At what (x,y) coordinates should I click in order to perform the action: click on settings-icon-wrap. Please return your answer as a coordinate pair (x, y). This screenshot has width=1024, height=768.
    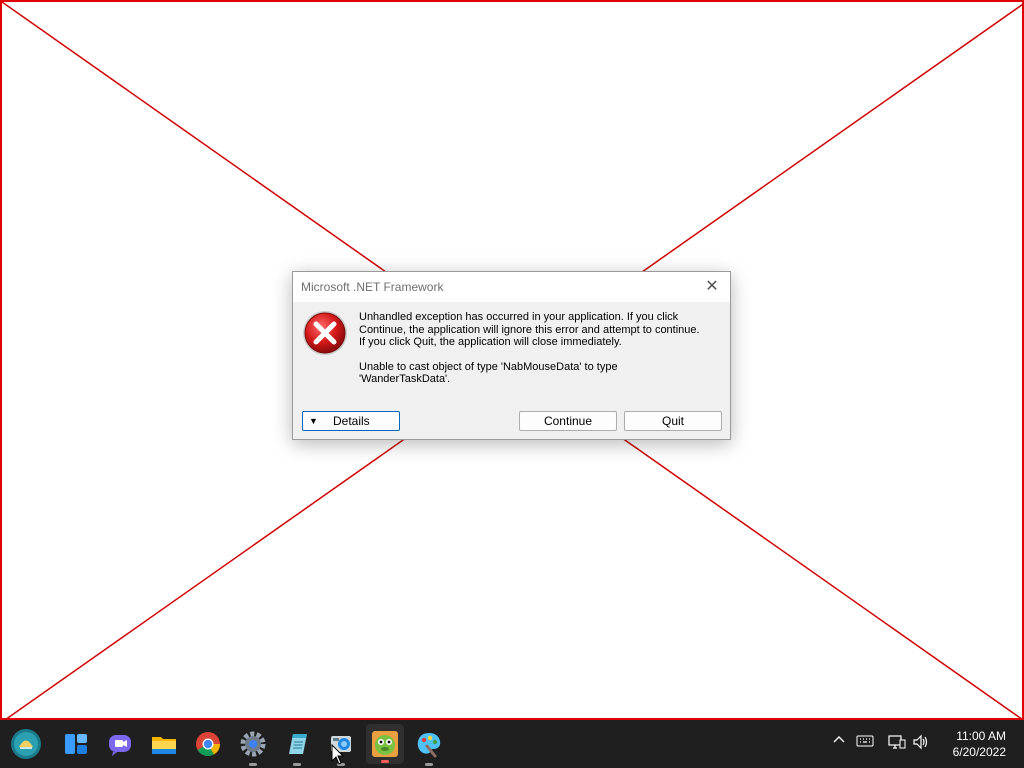
    Looking at the image, I should click on (253, 747).